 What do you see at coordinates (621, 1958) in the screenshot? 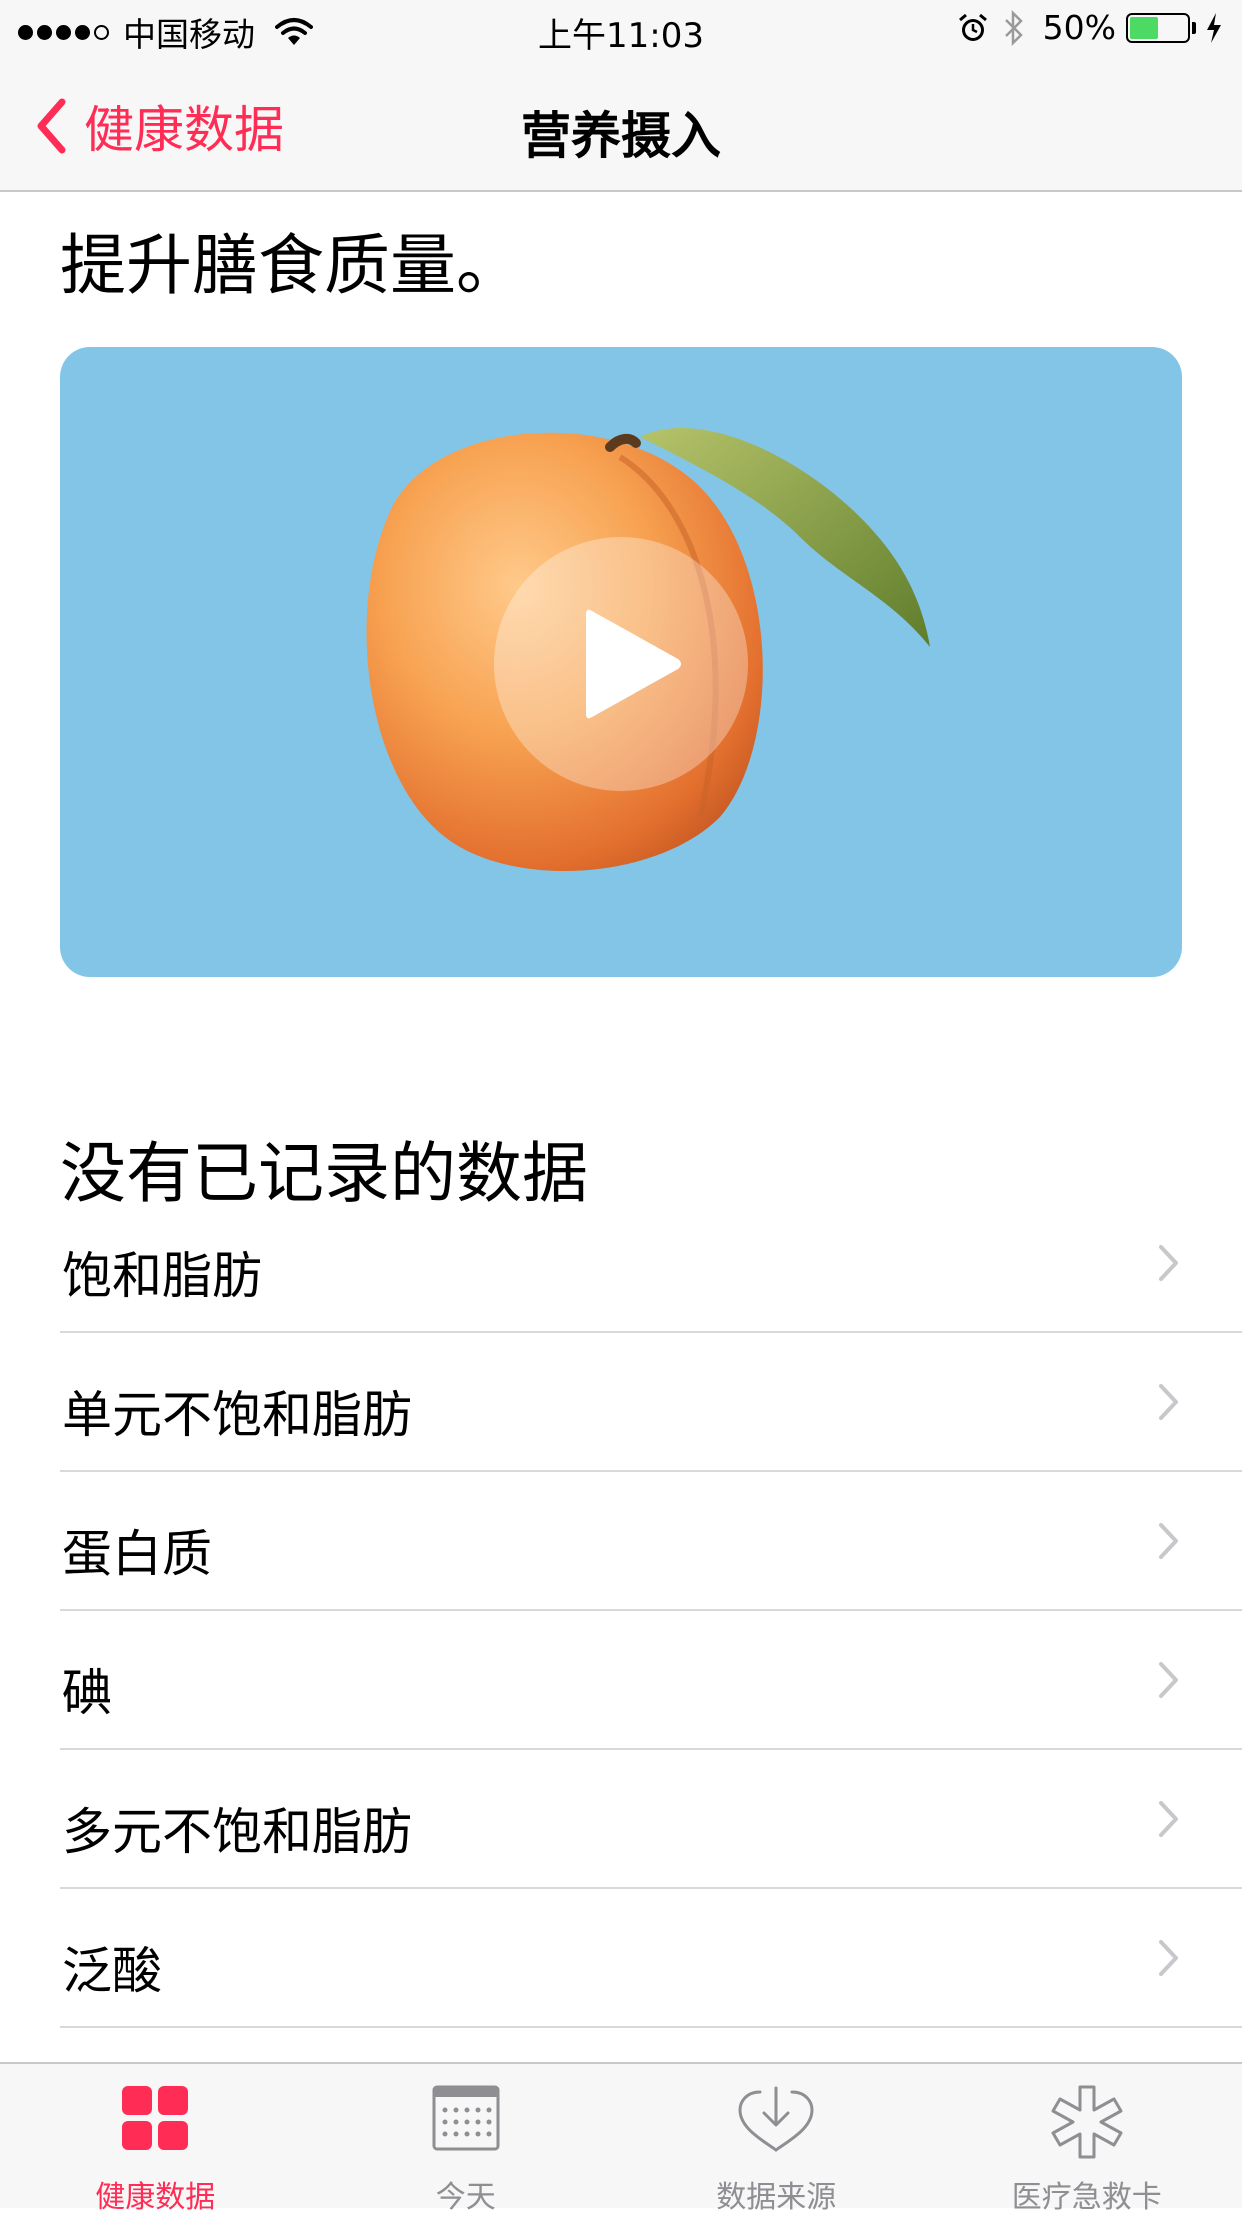
I see `list-item: 泛酸` at bounding box center [621, 1958].